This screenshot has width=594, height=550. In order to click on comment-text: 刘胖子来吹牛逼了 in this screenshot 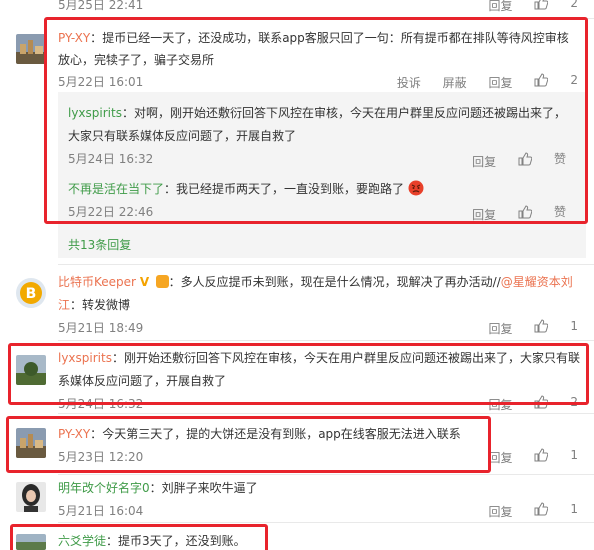, I will do `click(209, 488)`.